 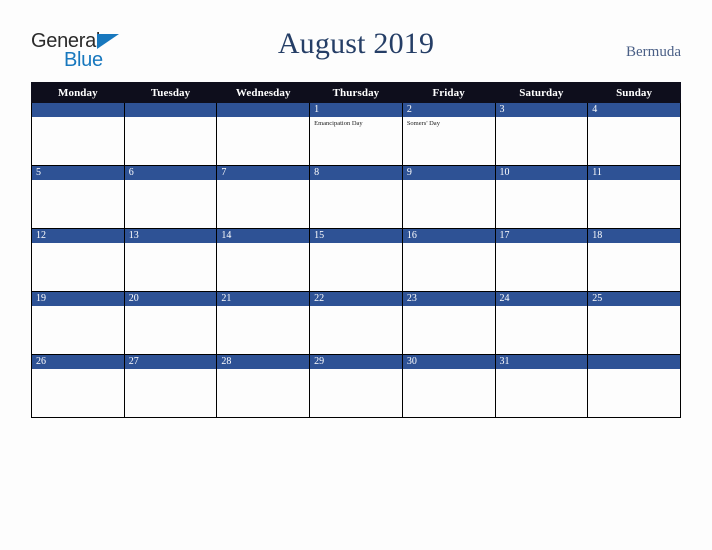 I want to click on day-cell-inner: 16, so click(x=448, y=260).